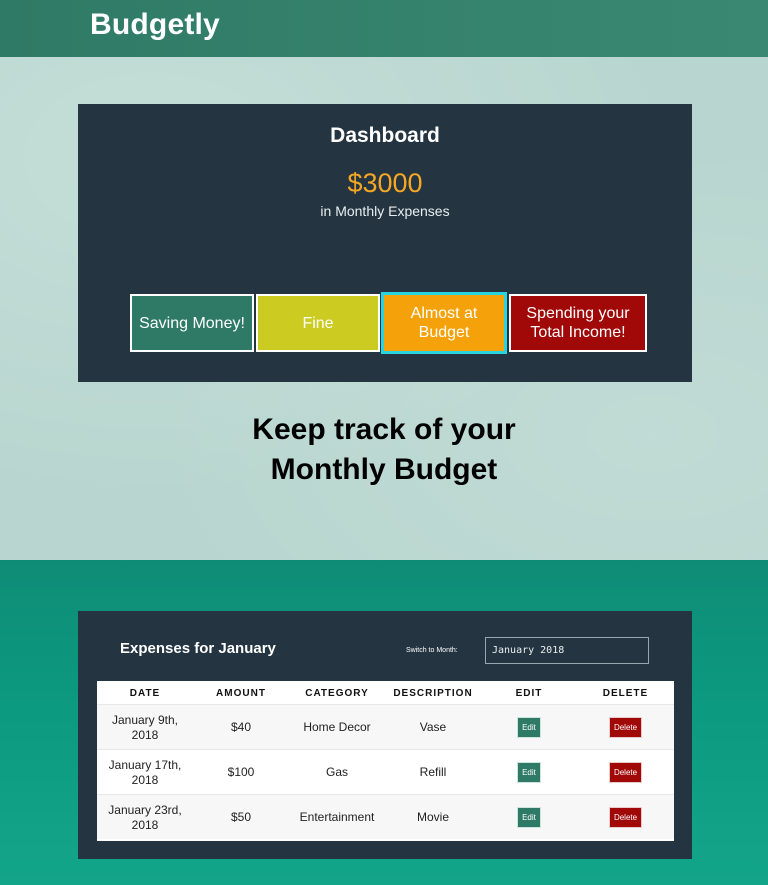  What do you see at coordinates (241, 693) in the screenshot?
I see `column-header-amount: AMOUNT` at bounding box center [241, 693].